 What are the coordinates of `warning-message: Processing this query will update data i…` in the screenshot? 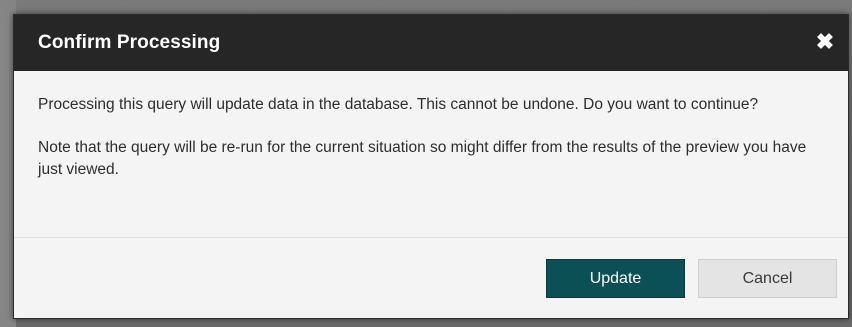 It's located at (398, 104).